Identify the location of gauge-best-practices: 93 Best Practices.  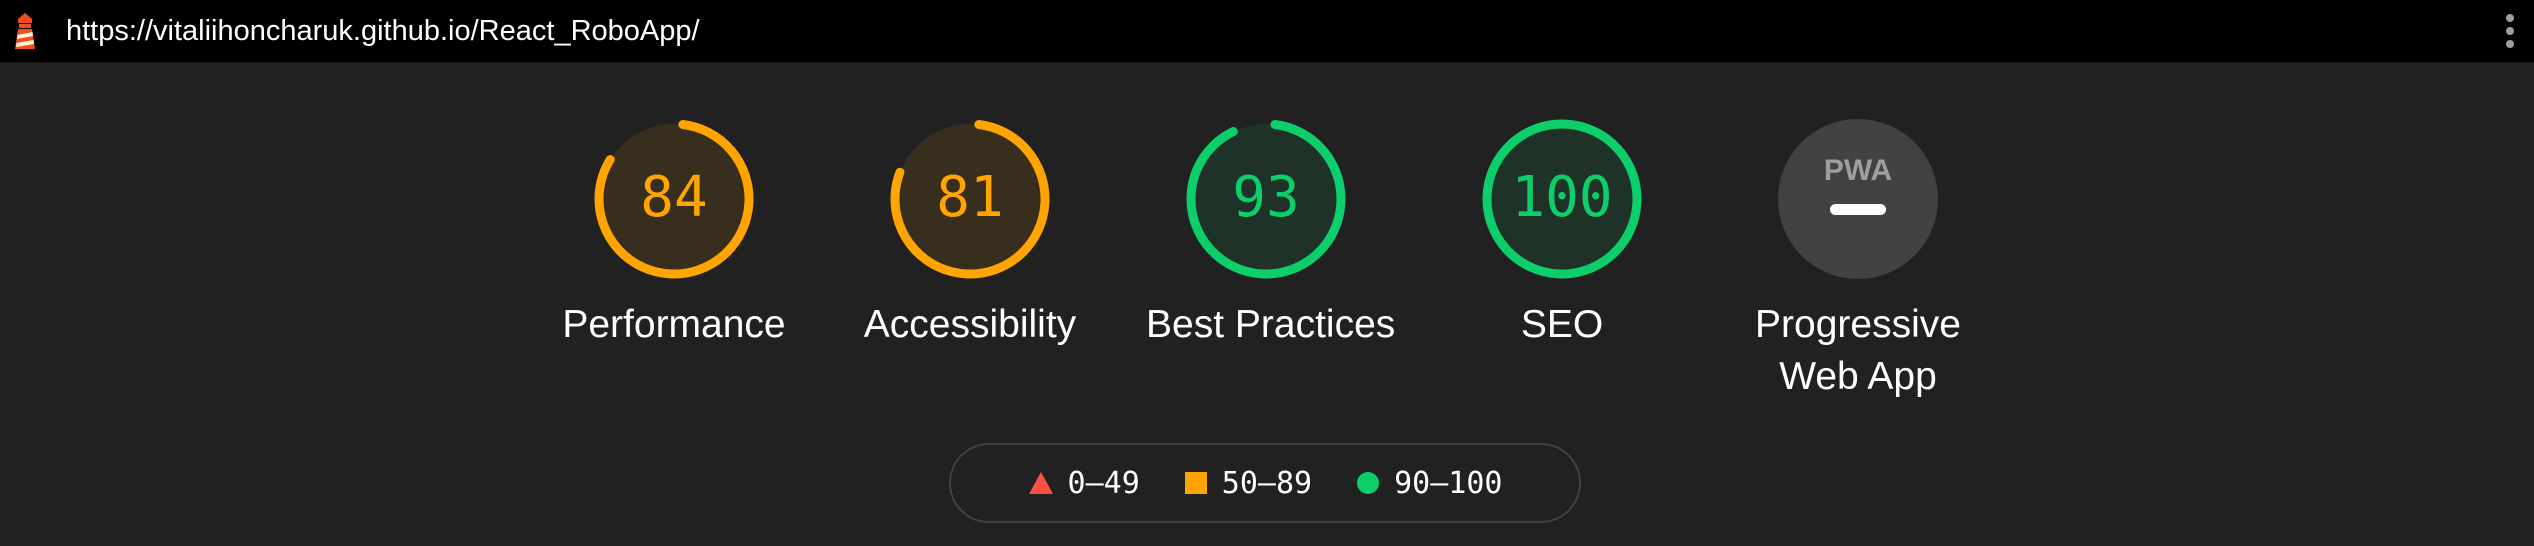
(1271, 234).